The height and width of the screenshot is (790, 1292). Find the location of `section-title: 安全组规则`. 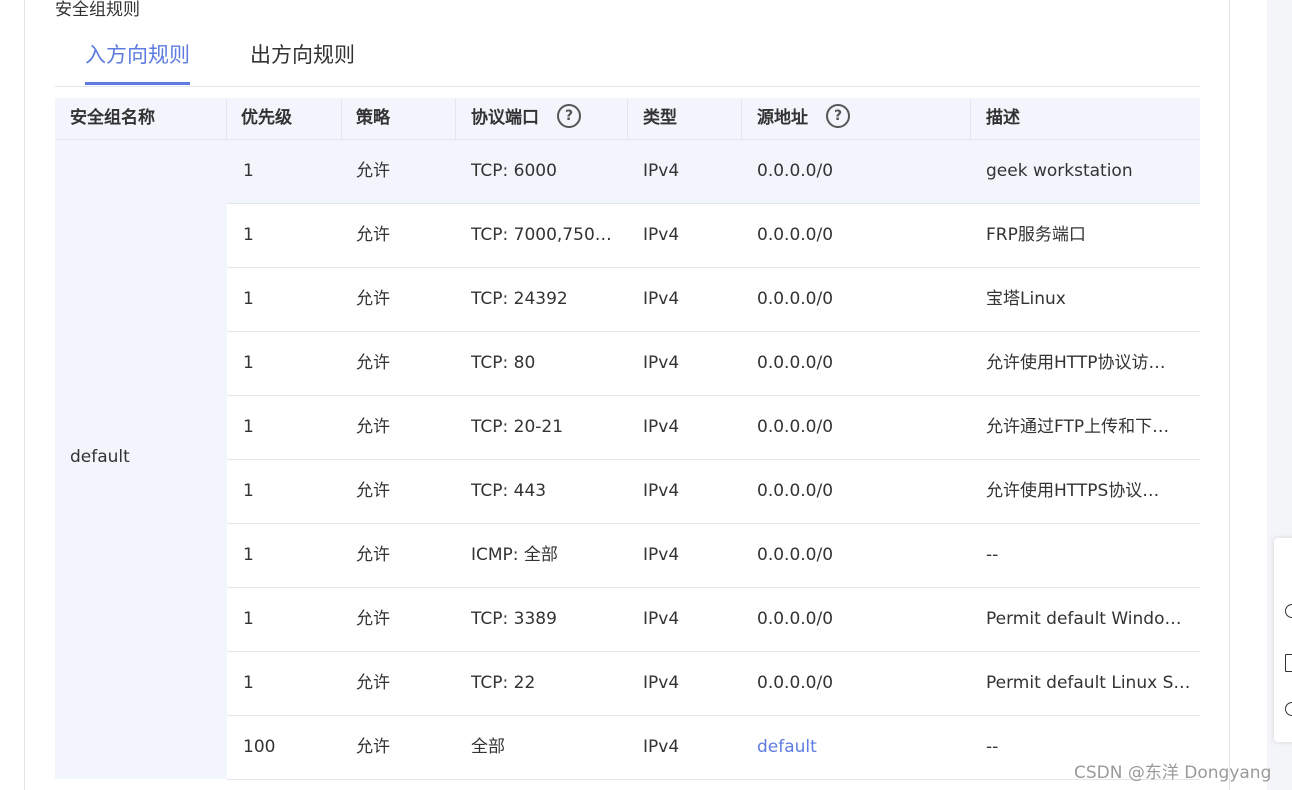

section-title: 安全组规则 is located at coordinates (97, 10).